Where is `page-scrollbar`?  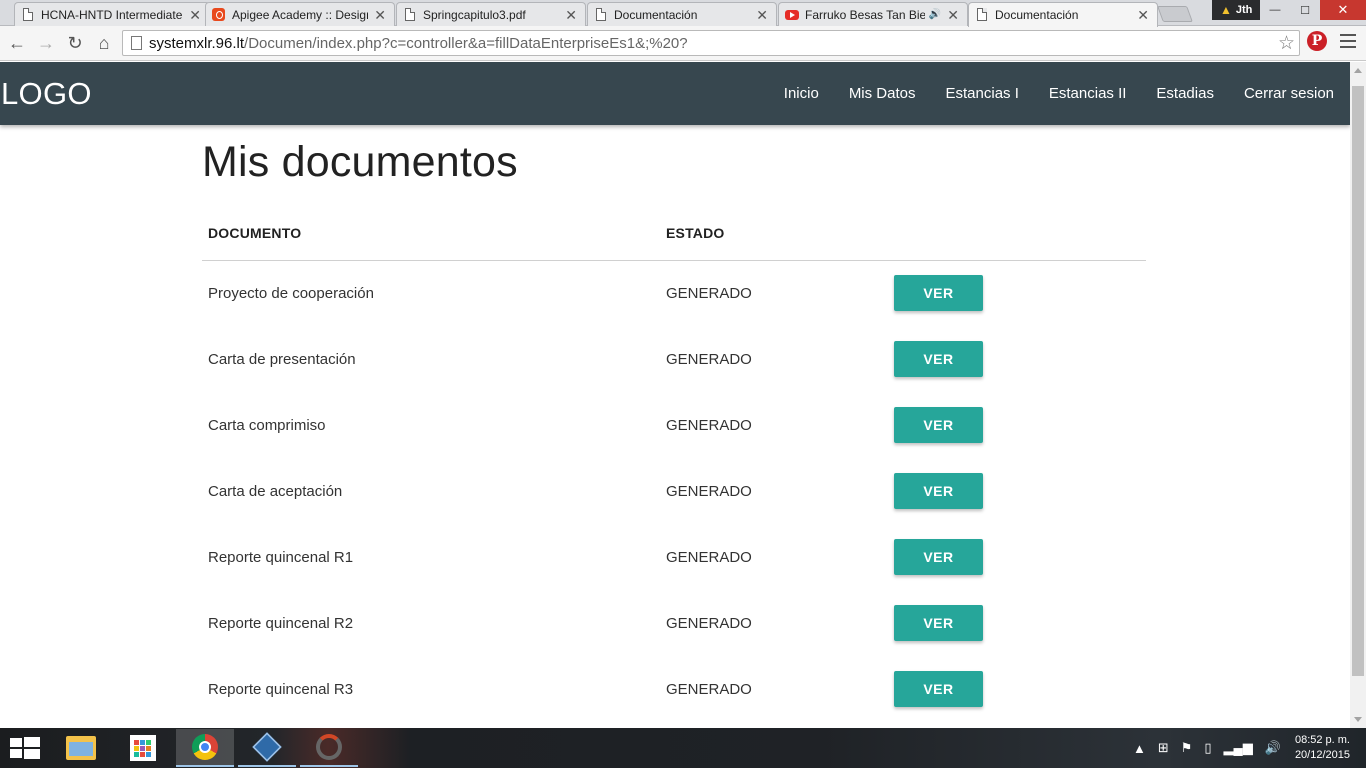
page-scrollbar is located at coordinates (1358, 395).